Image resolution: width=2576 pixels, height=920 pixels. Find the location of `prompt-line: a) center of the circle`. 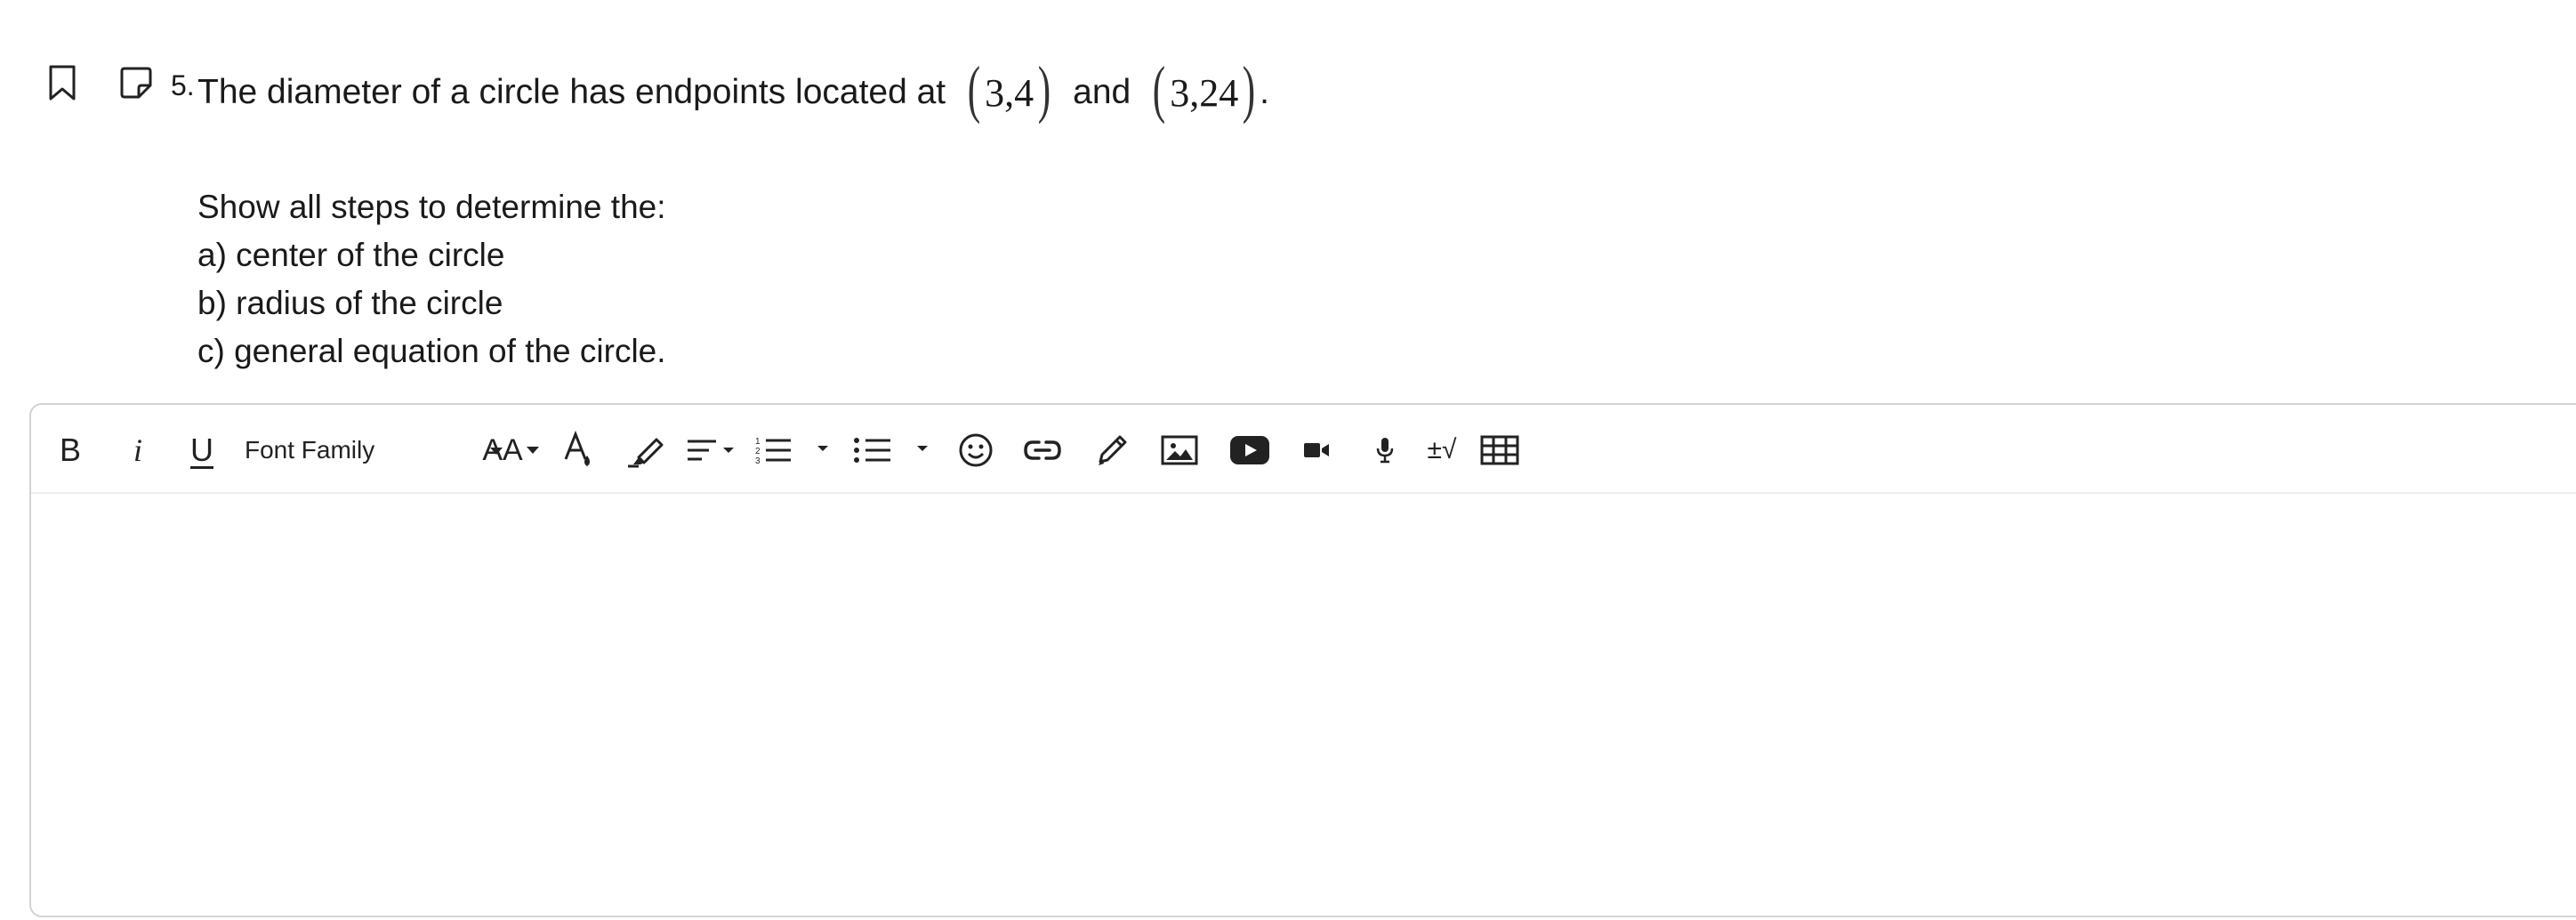

prompt-line: a) center of the circle is located at coordinates (351, 255).